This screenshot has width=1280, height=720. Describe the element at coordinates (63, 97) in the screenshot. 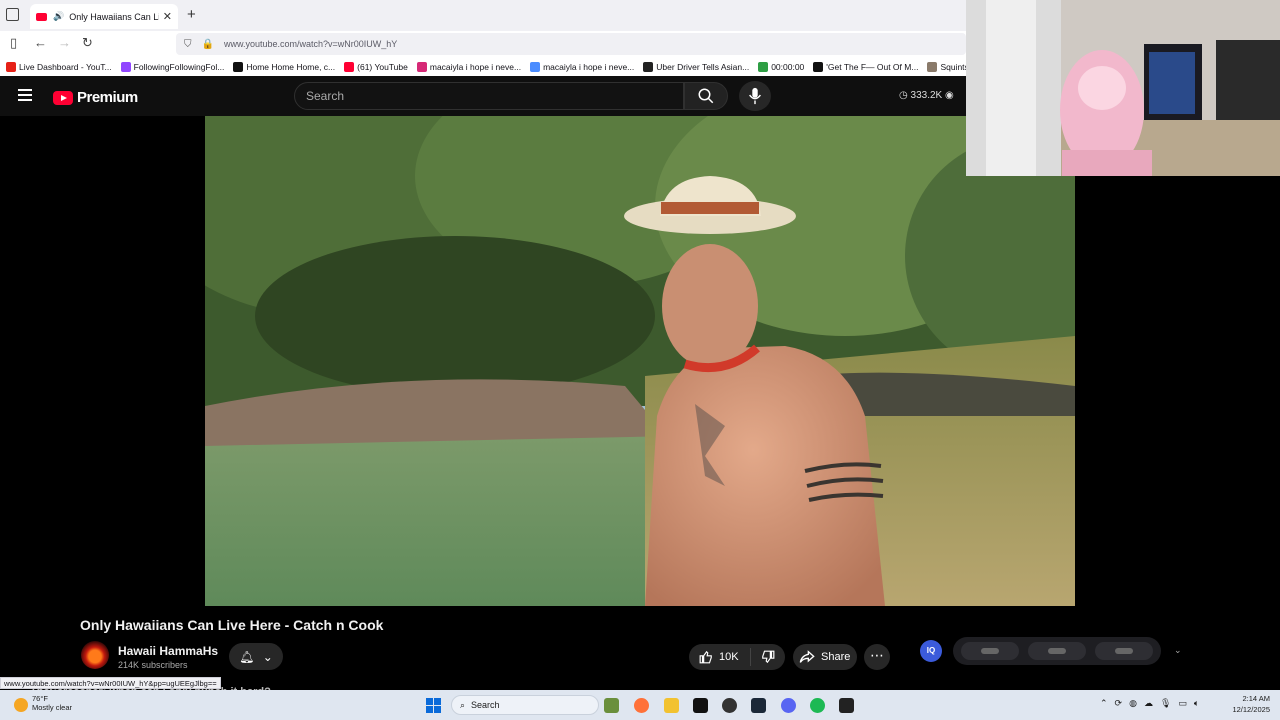

I see `youtube-play-icon` at that location.